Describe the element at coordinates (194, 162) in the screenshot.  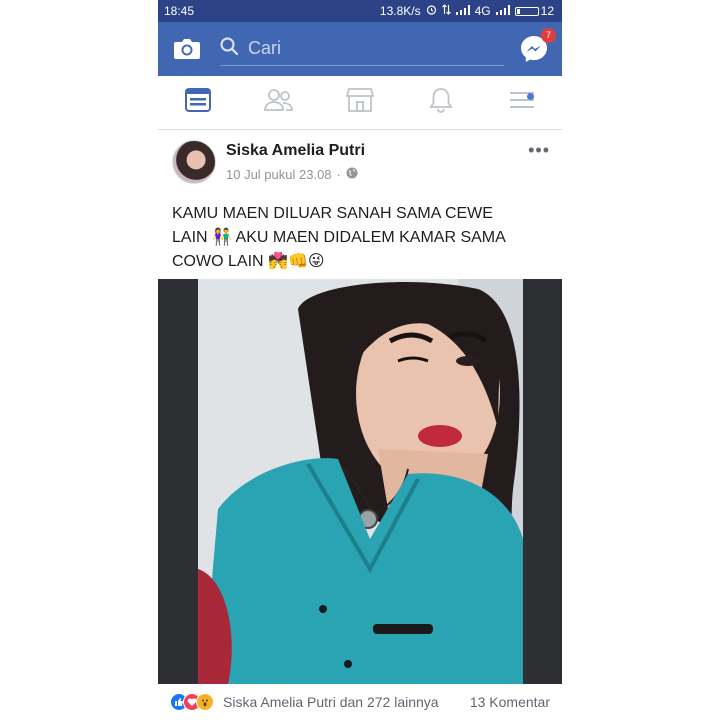
I see `avatar` at that location.